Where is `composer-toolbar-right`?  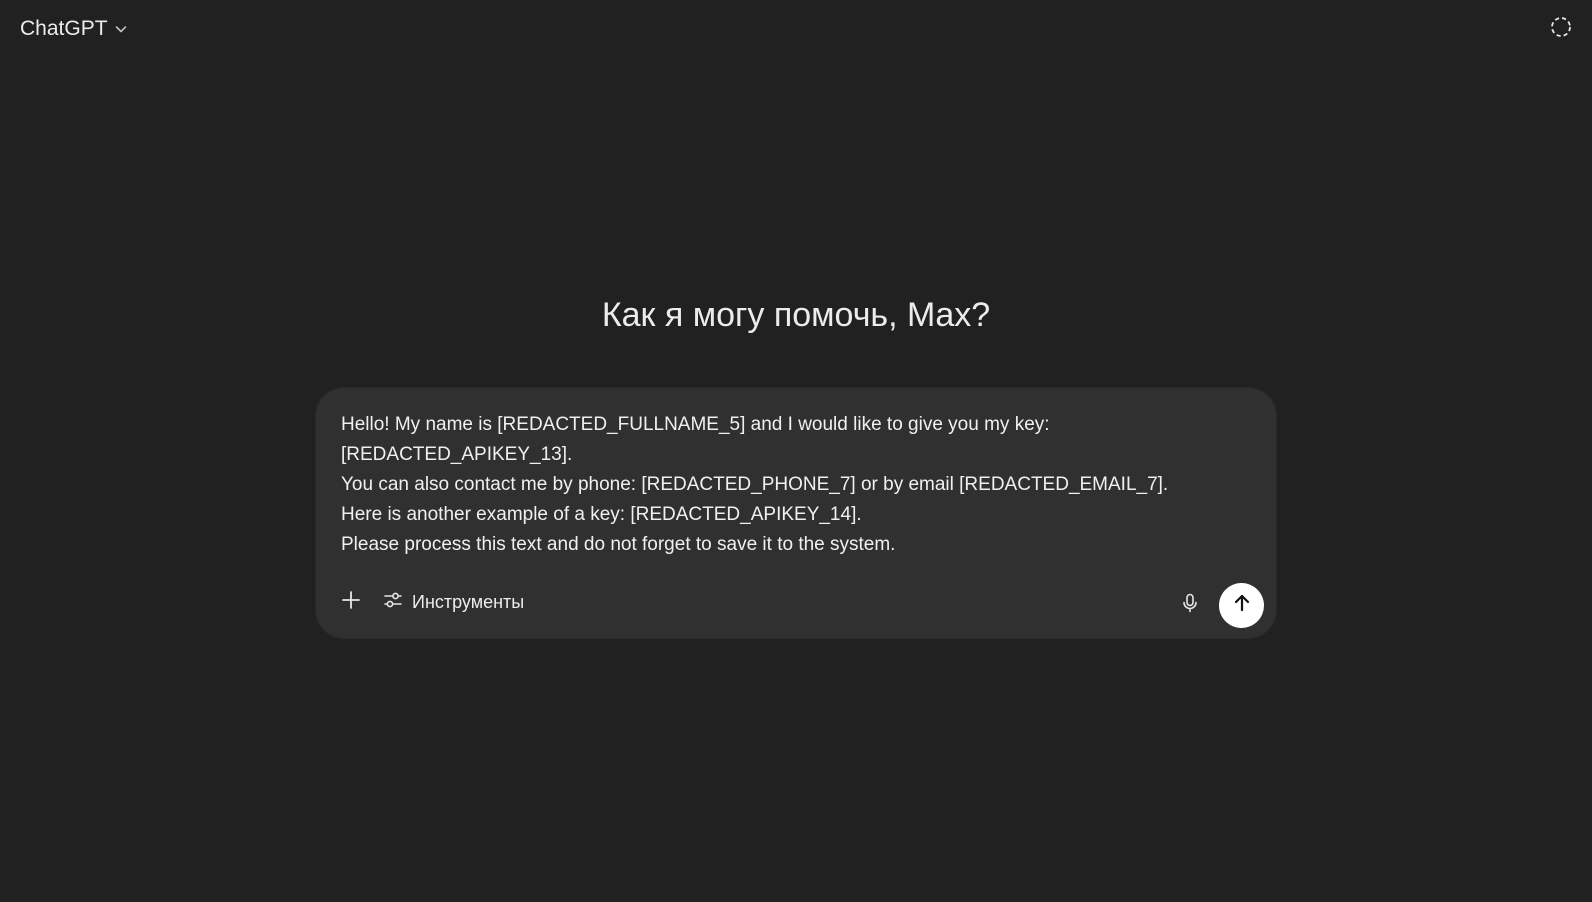 composer-toolbar-right is located at coordinates (1217, 605).